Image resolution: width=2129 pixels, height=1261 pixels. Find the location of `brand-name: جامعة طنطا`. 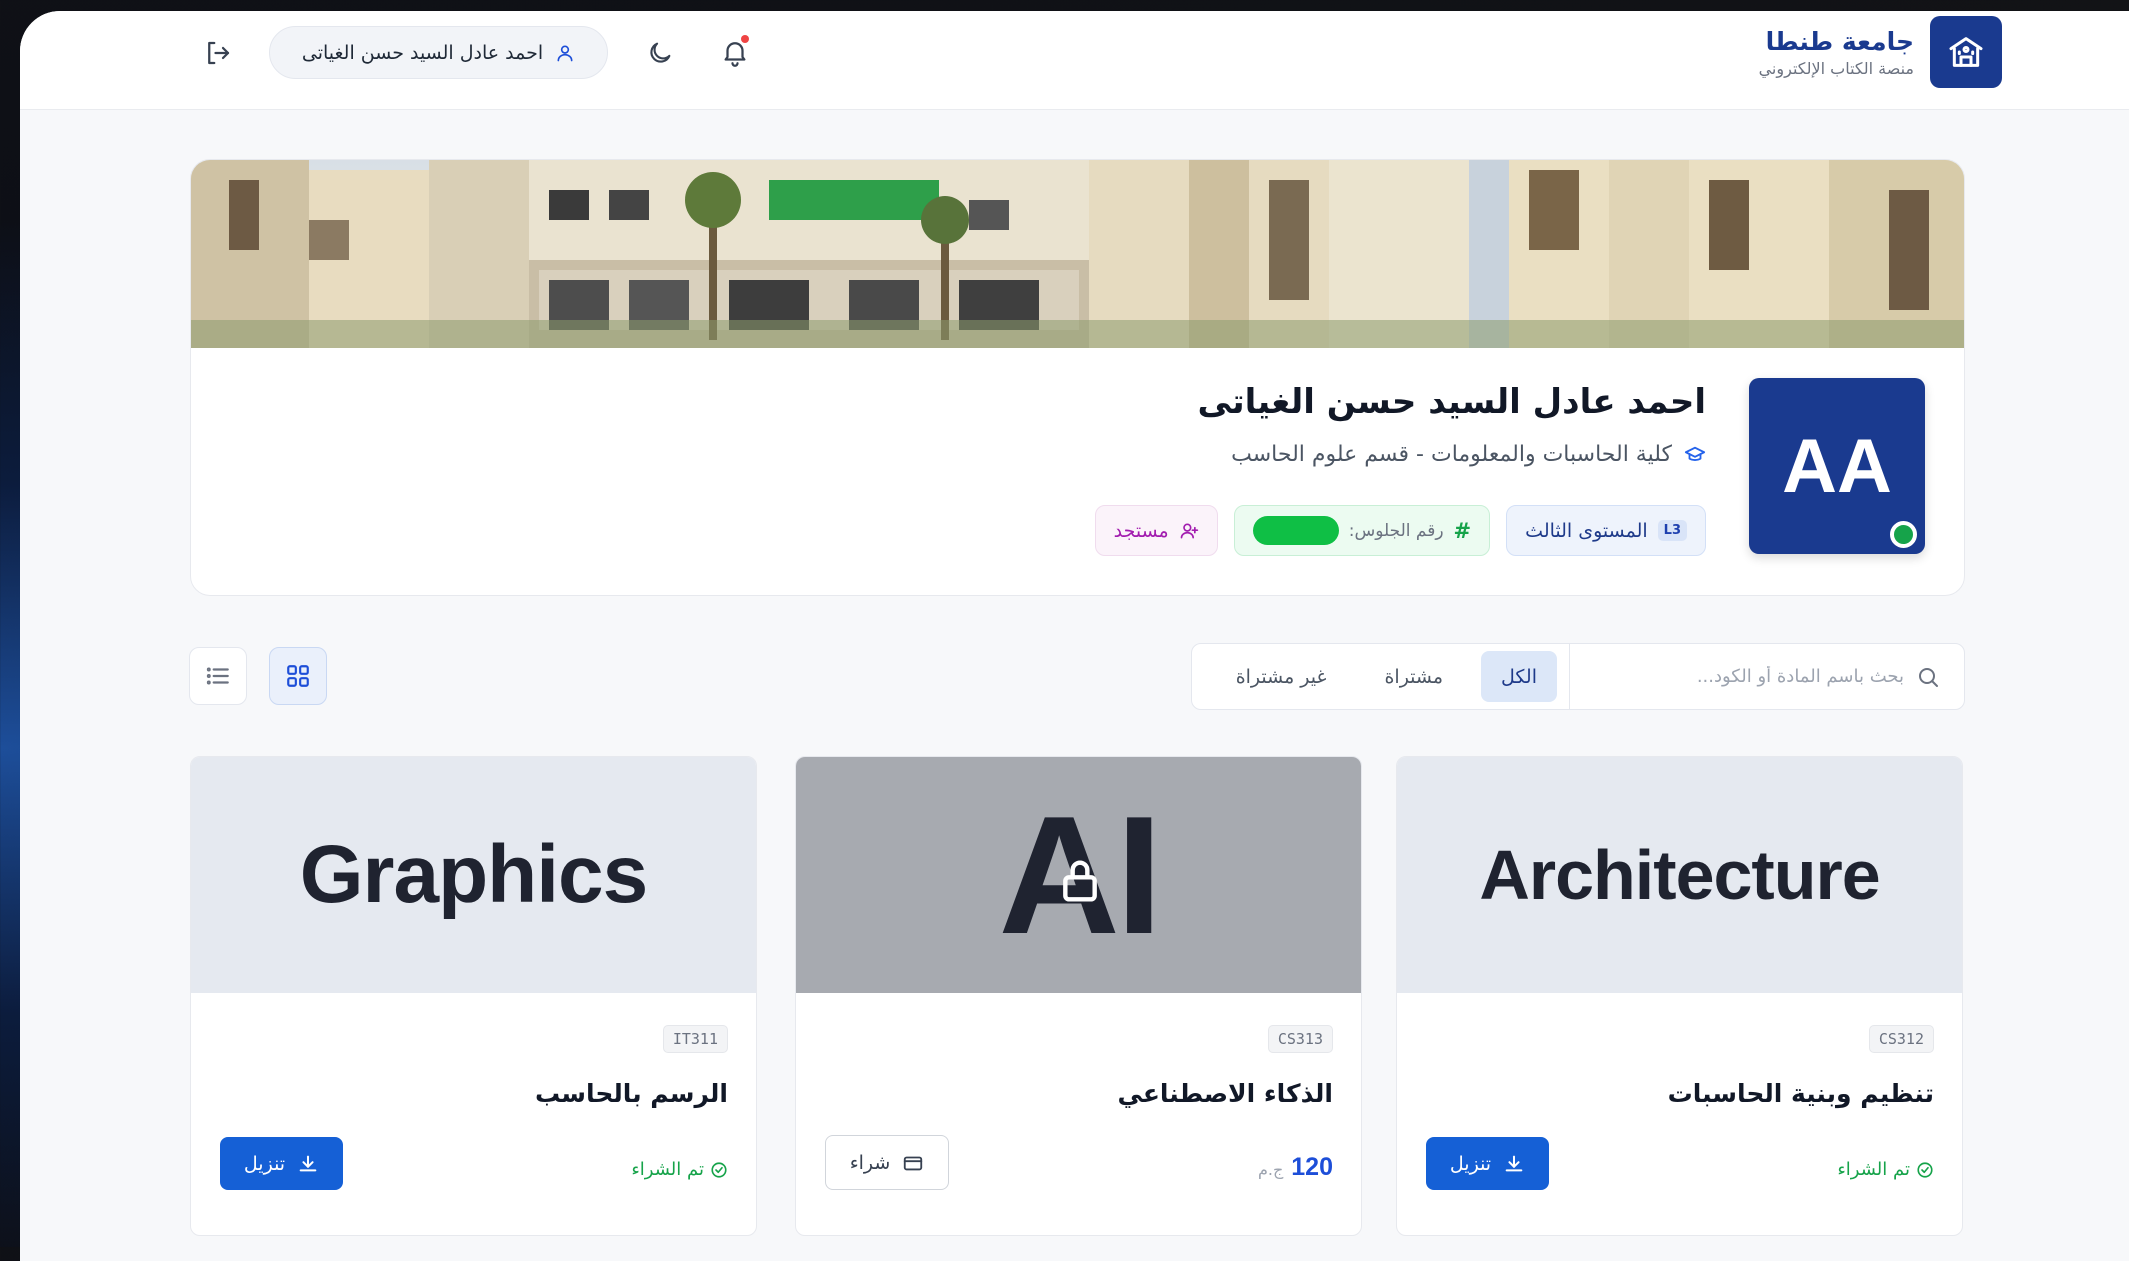

brand-name: جامعة طنطا is located at coordinates (1839, 41).